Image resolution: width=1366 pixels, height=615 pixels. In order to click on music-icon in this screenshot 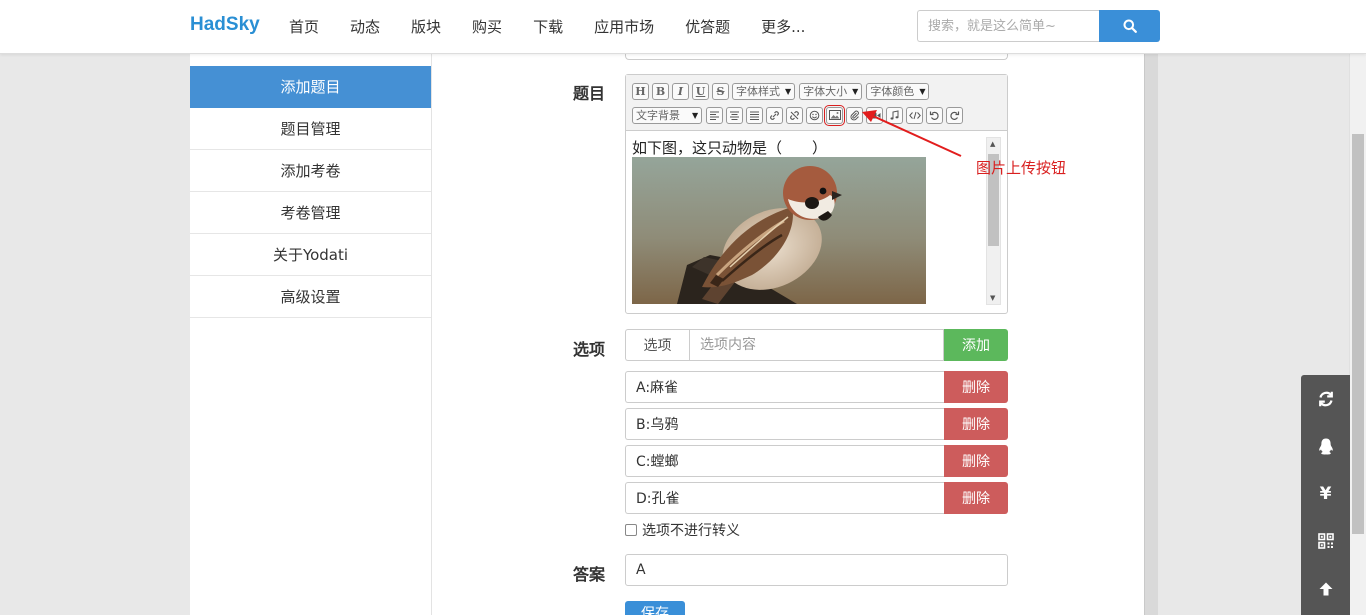, I will do `click(894, 114)`.